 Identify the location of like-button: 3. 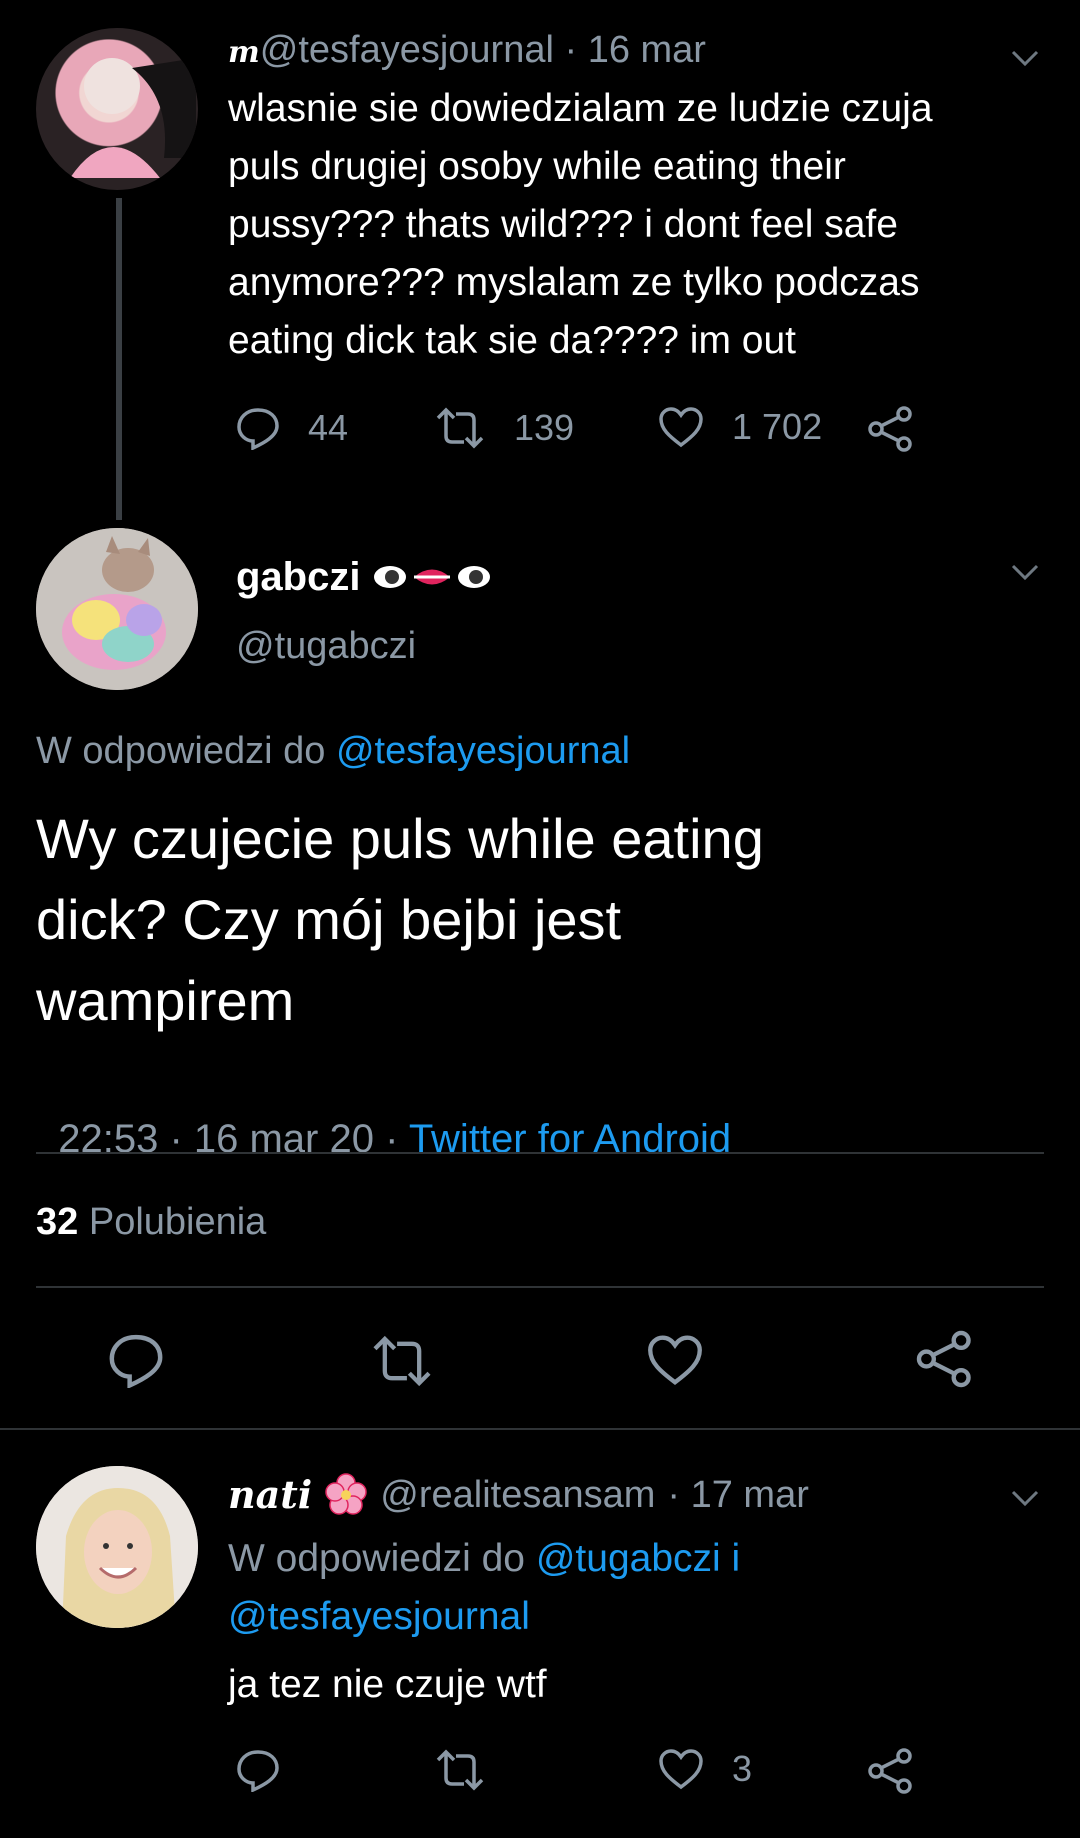
(705, 1769).